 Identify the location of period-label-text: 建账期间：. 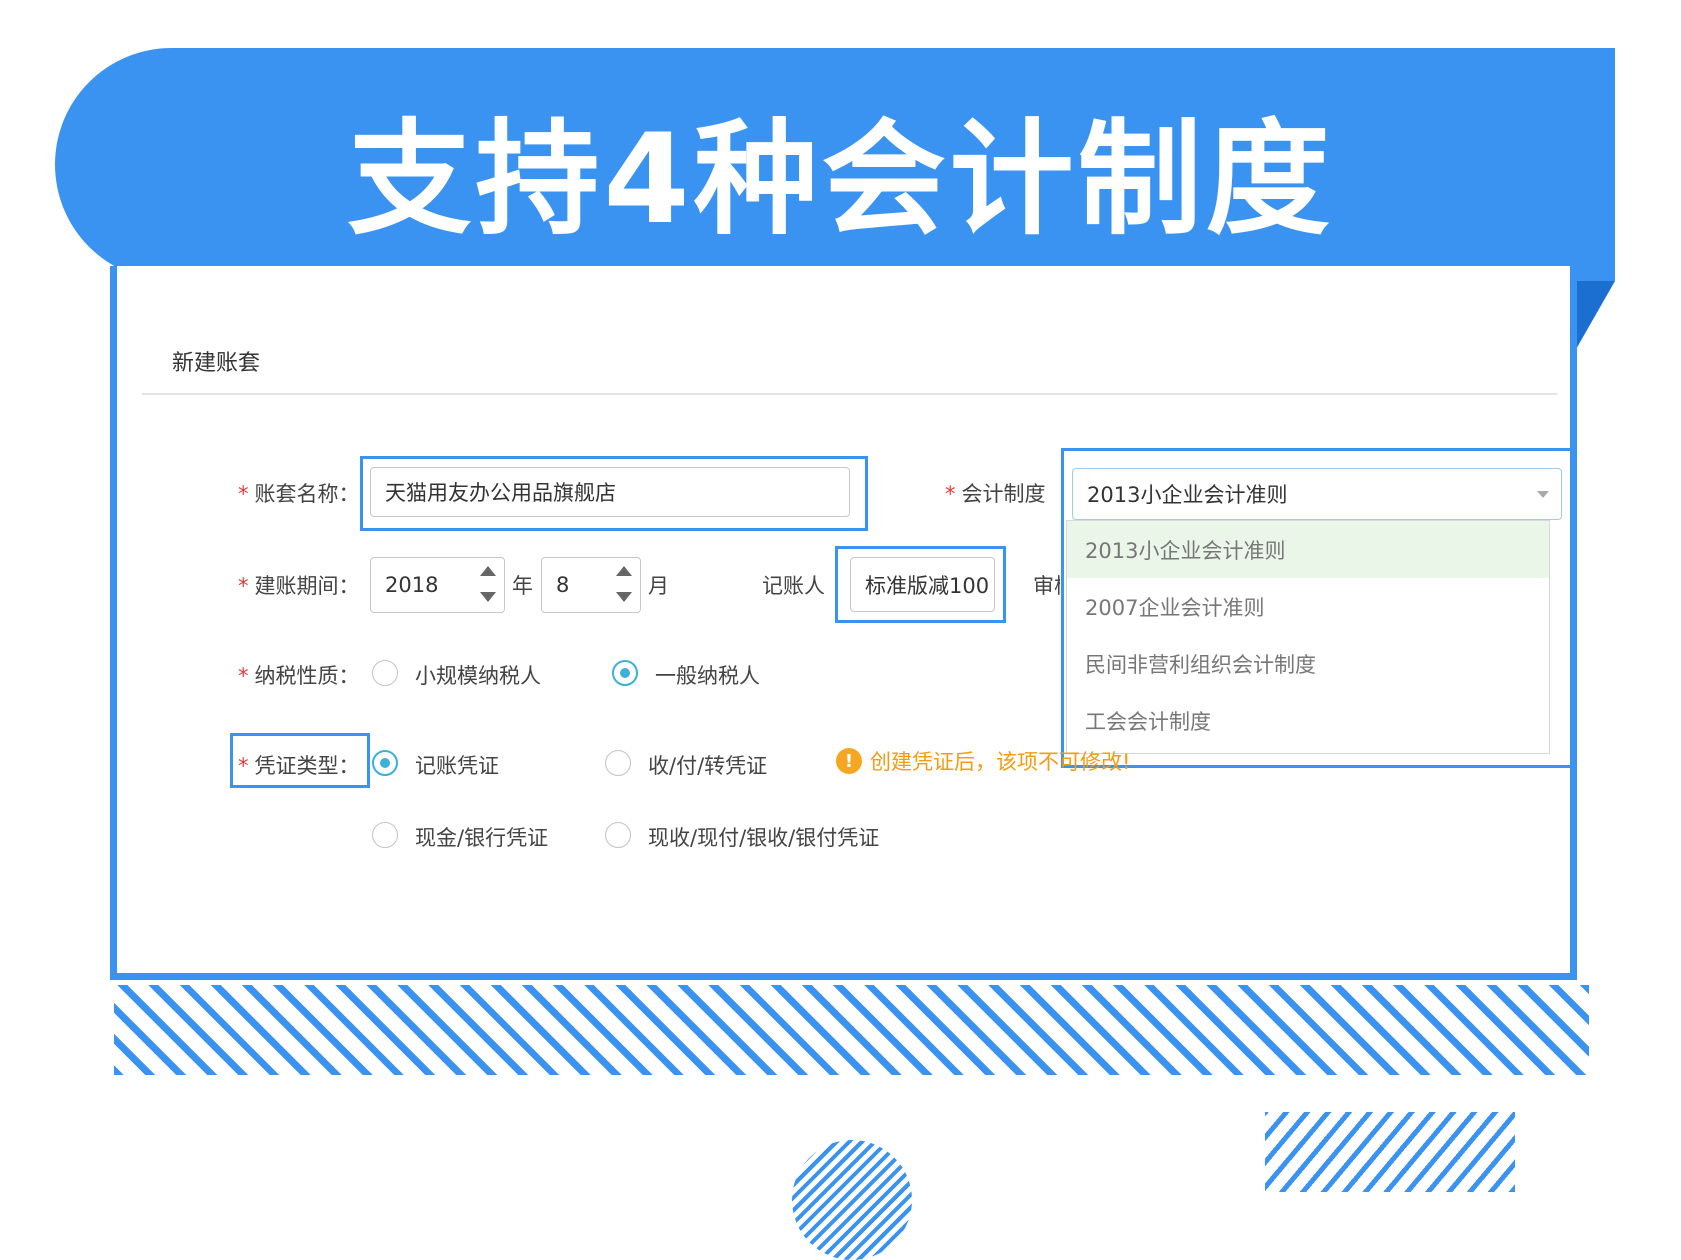
(307, 586).